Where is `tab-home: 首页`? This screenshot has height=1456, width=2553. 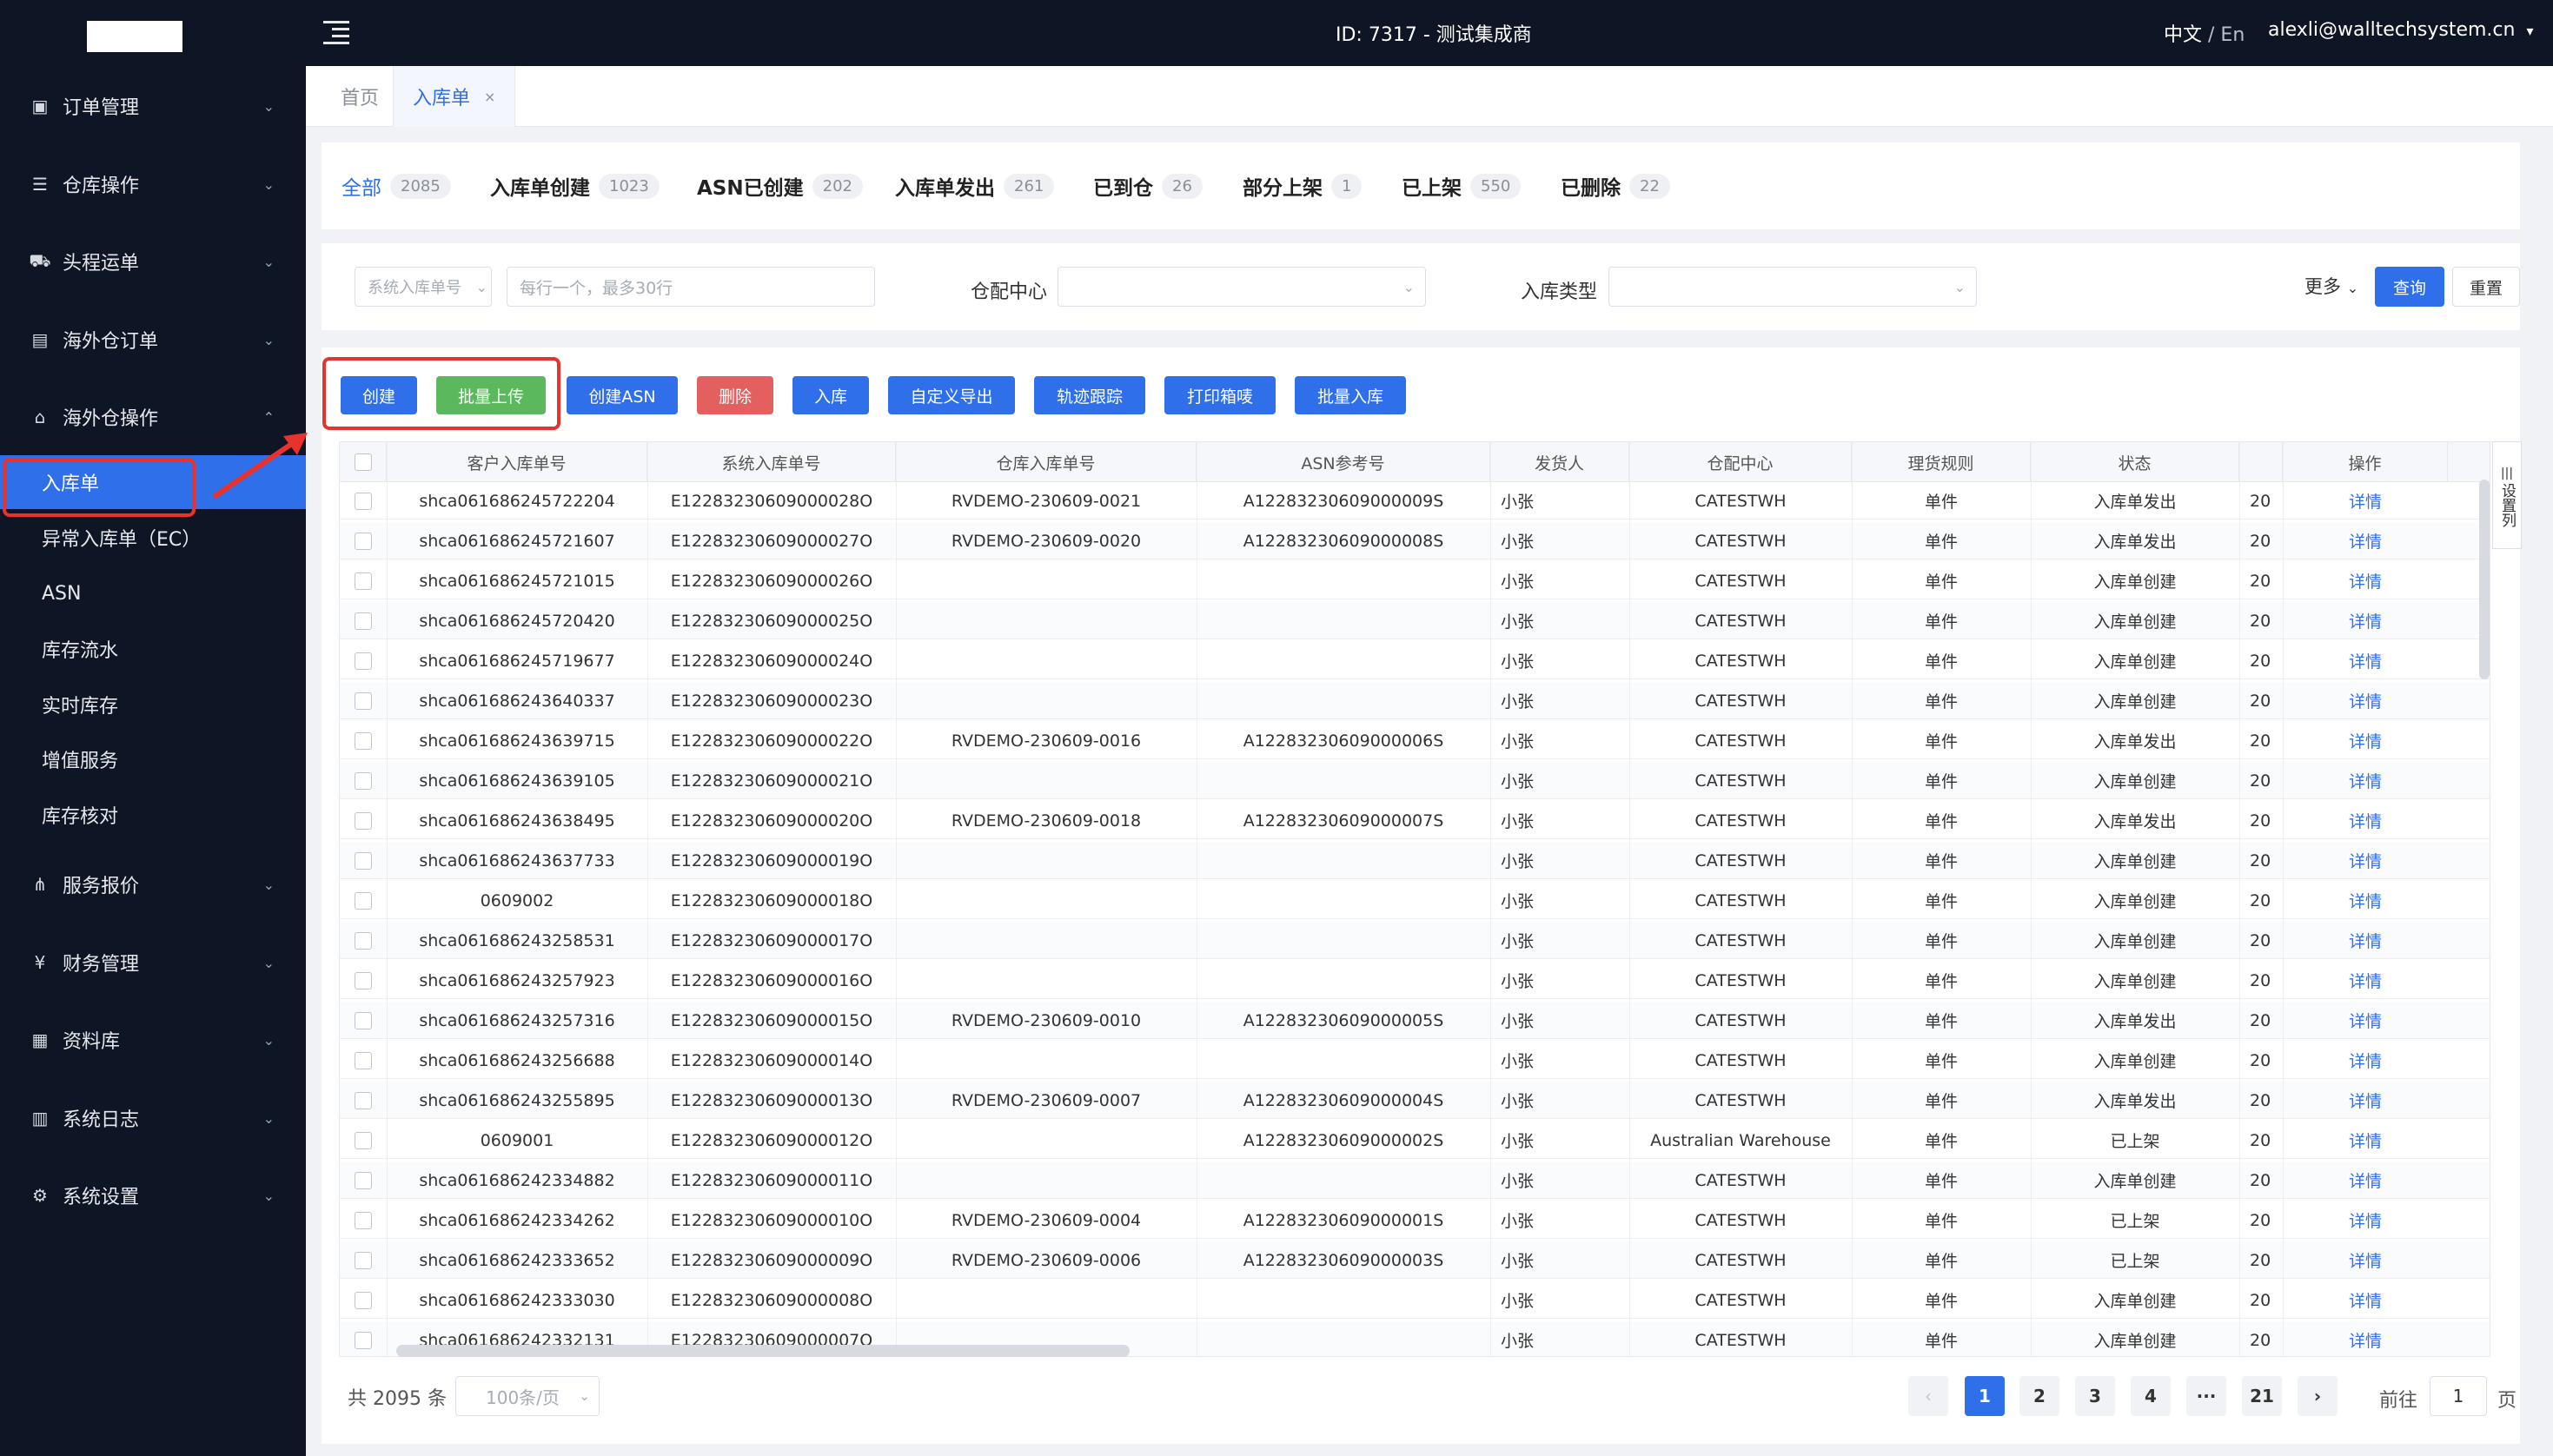
tab-home: 首页 is located at coordinates (360, 96).